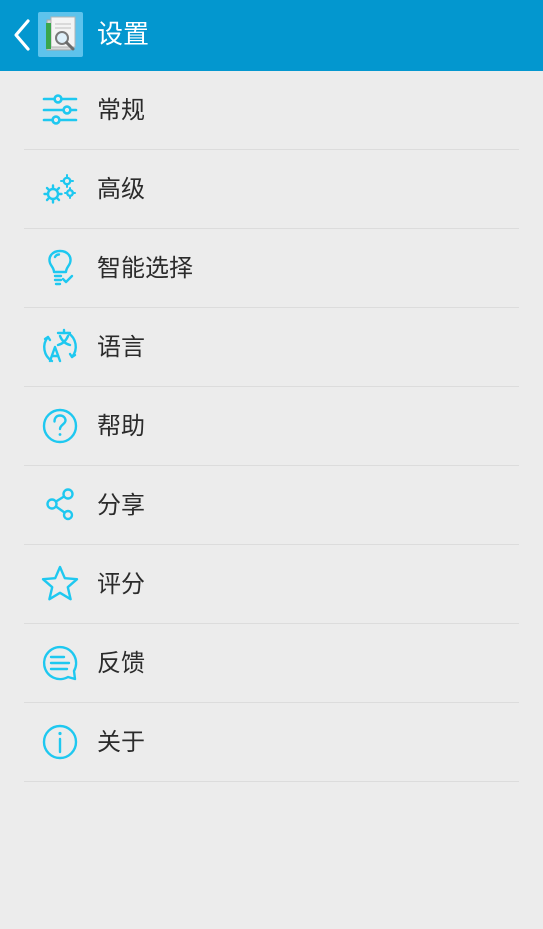 The image size is (543, 929). What do you see at coordinates (271, 663) in the screenshot?
I see `menu-item-feedback: 反馈` at bounding box center [271, 663].